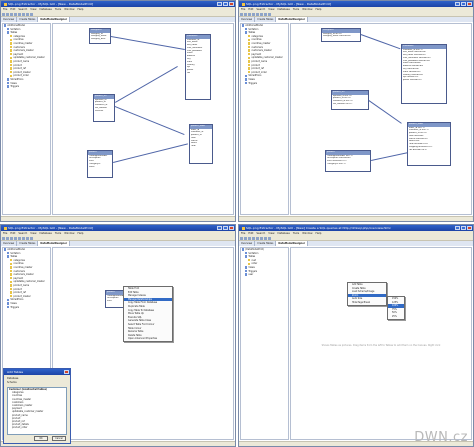 This screenshot has width=474, height=447. What do you see at coordinates (59, 438) in the screenshot?
I see `cancel-button: Cancel` at bounding box center [59, 438].